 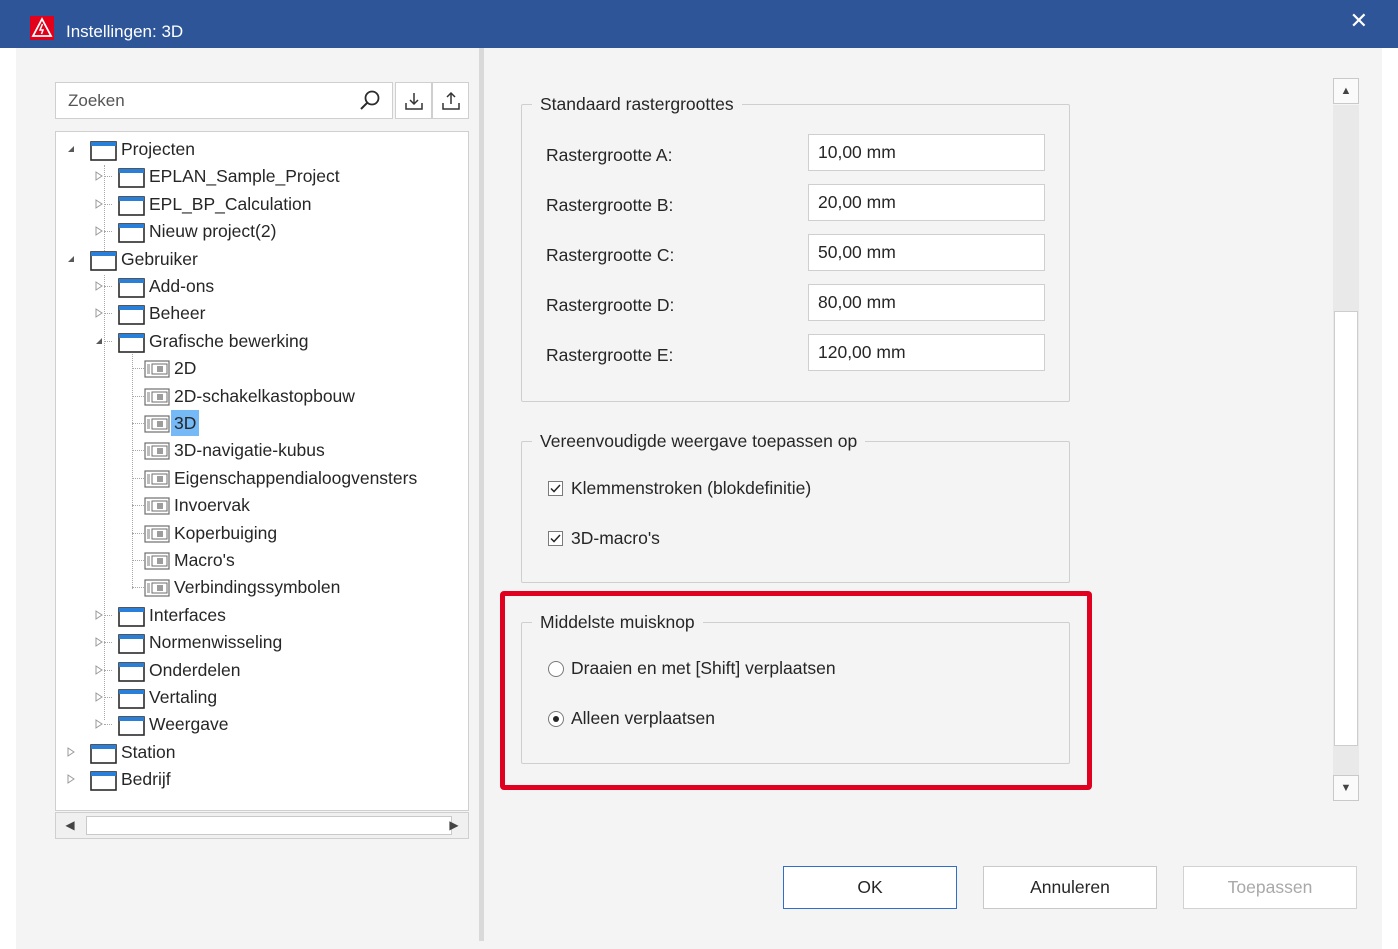 I want to click on group-title: Standaard rastergroottes, so click(x=637, y=104).